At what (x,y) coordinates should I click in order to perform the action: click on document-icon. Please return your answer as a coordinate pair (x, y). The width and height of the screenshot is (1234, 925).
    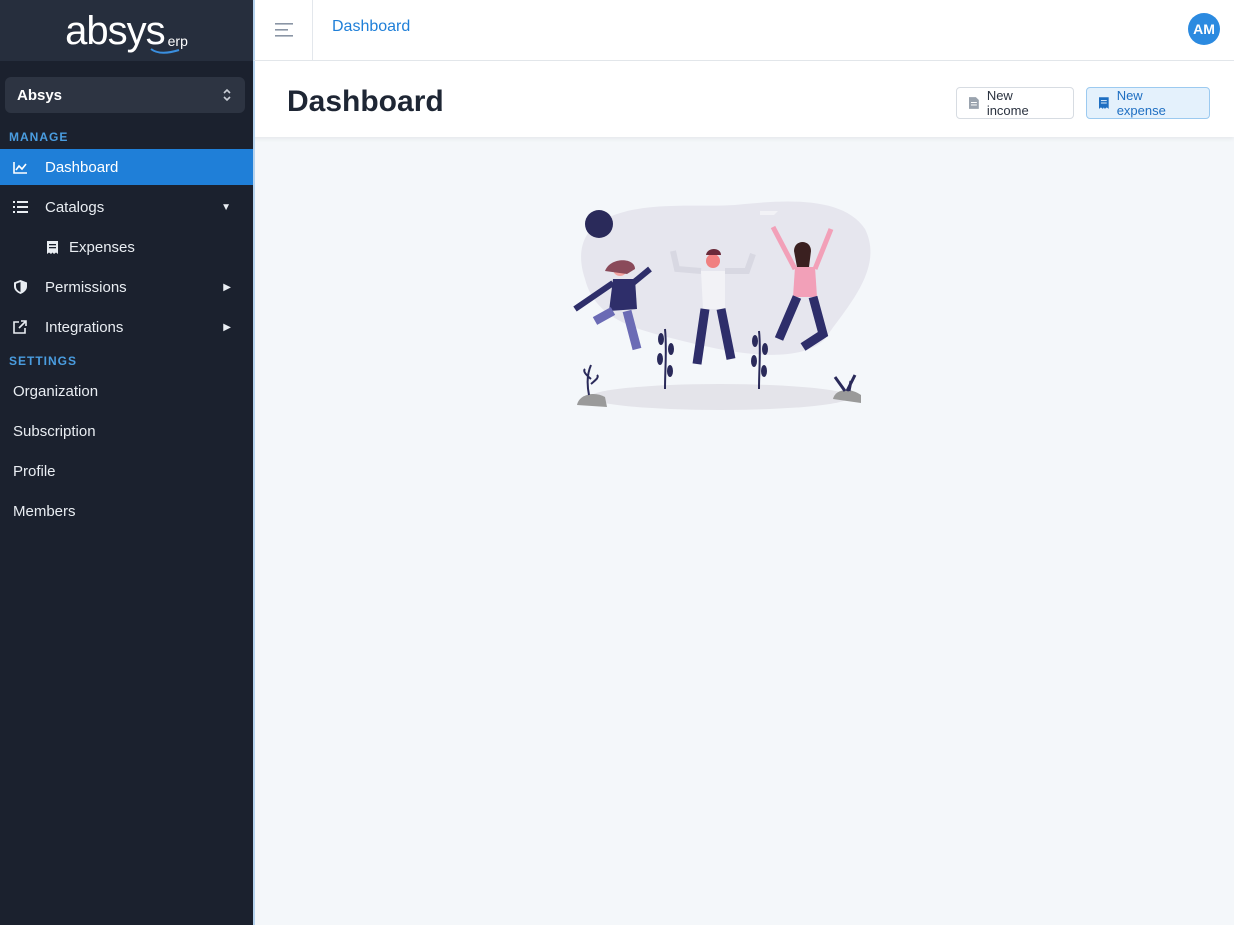
    Looking at the image, I should click on (974, 103).